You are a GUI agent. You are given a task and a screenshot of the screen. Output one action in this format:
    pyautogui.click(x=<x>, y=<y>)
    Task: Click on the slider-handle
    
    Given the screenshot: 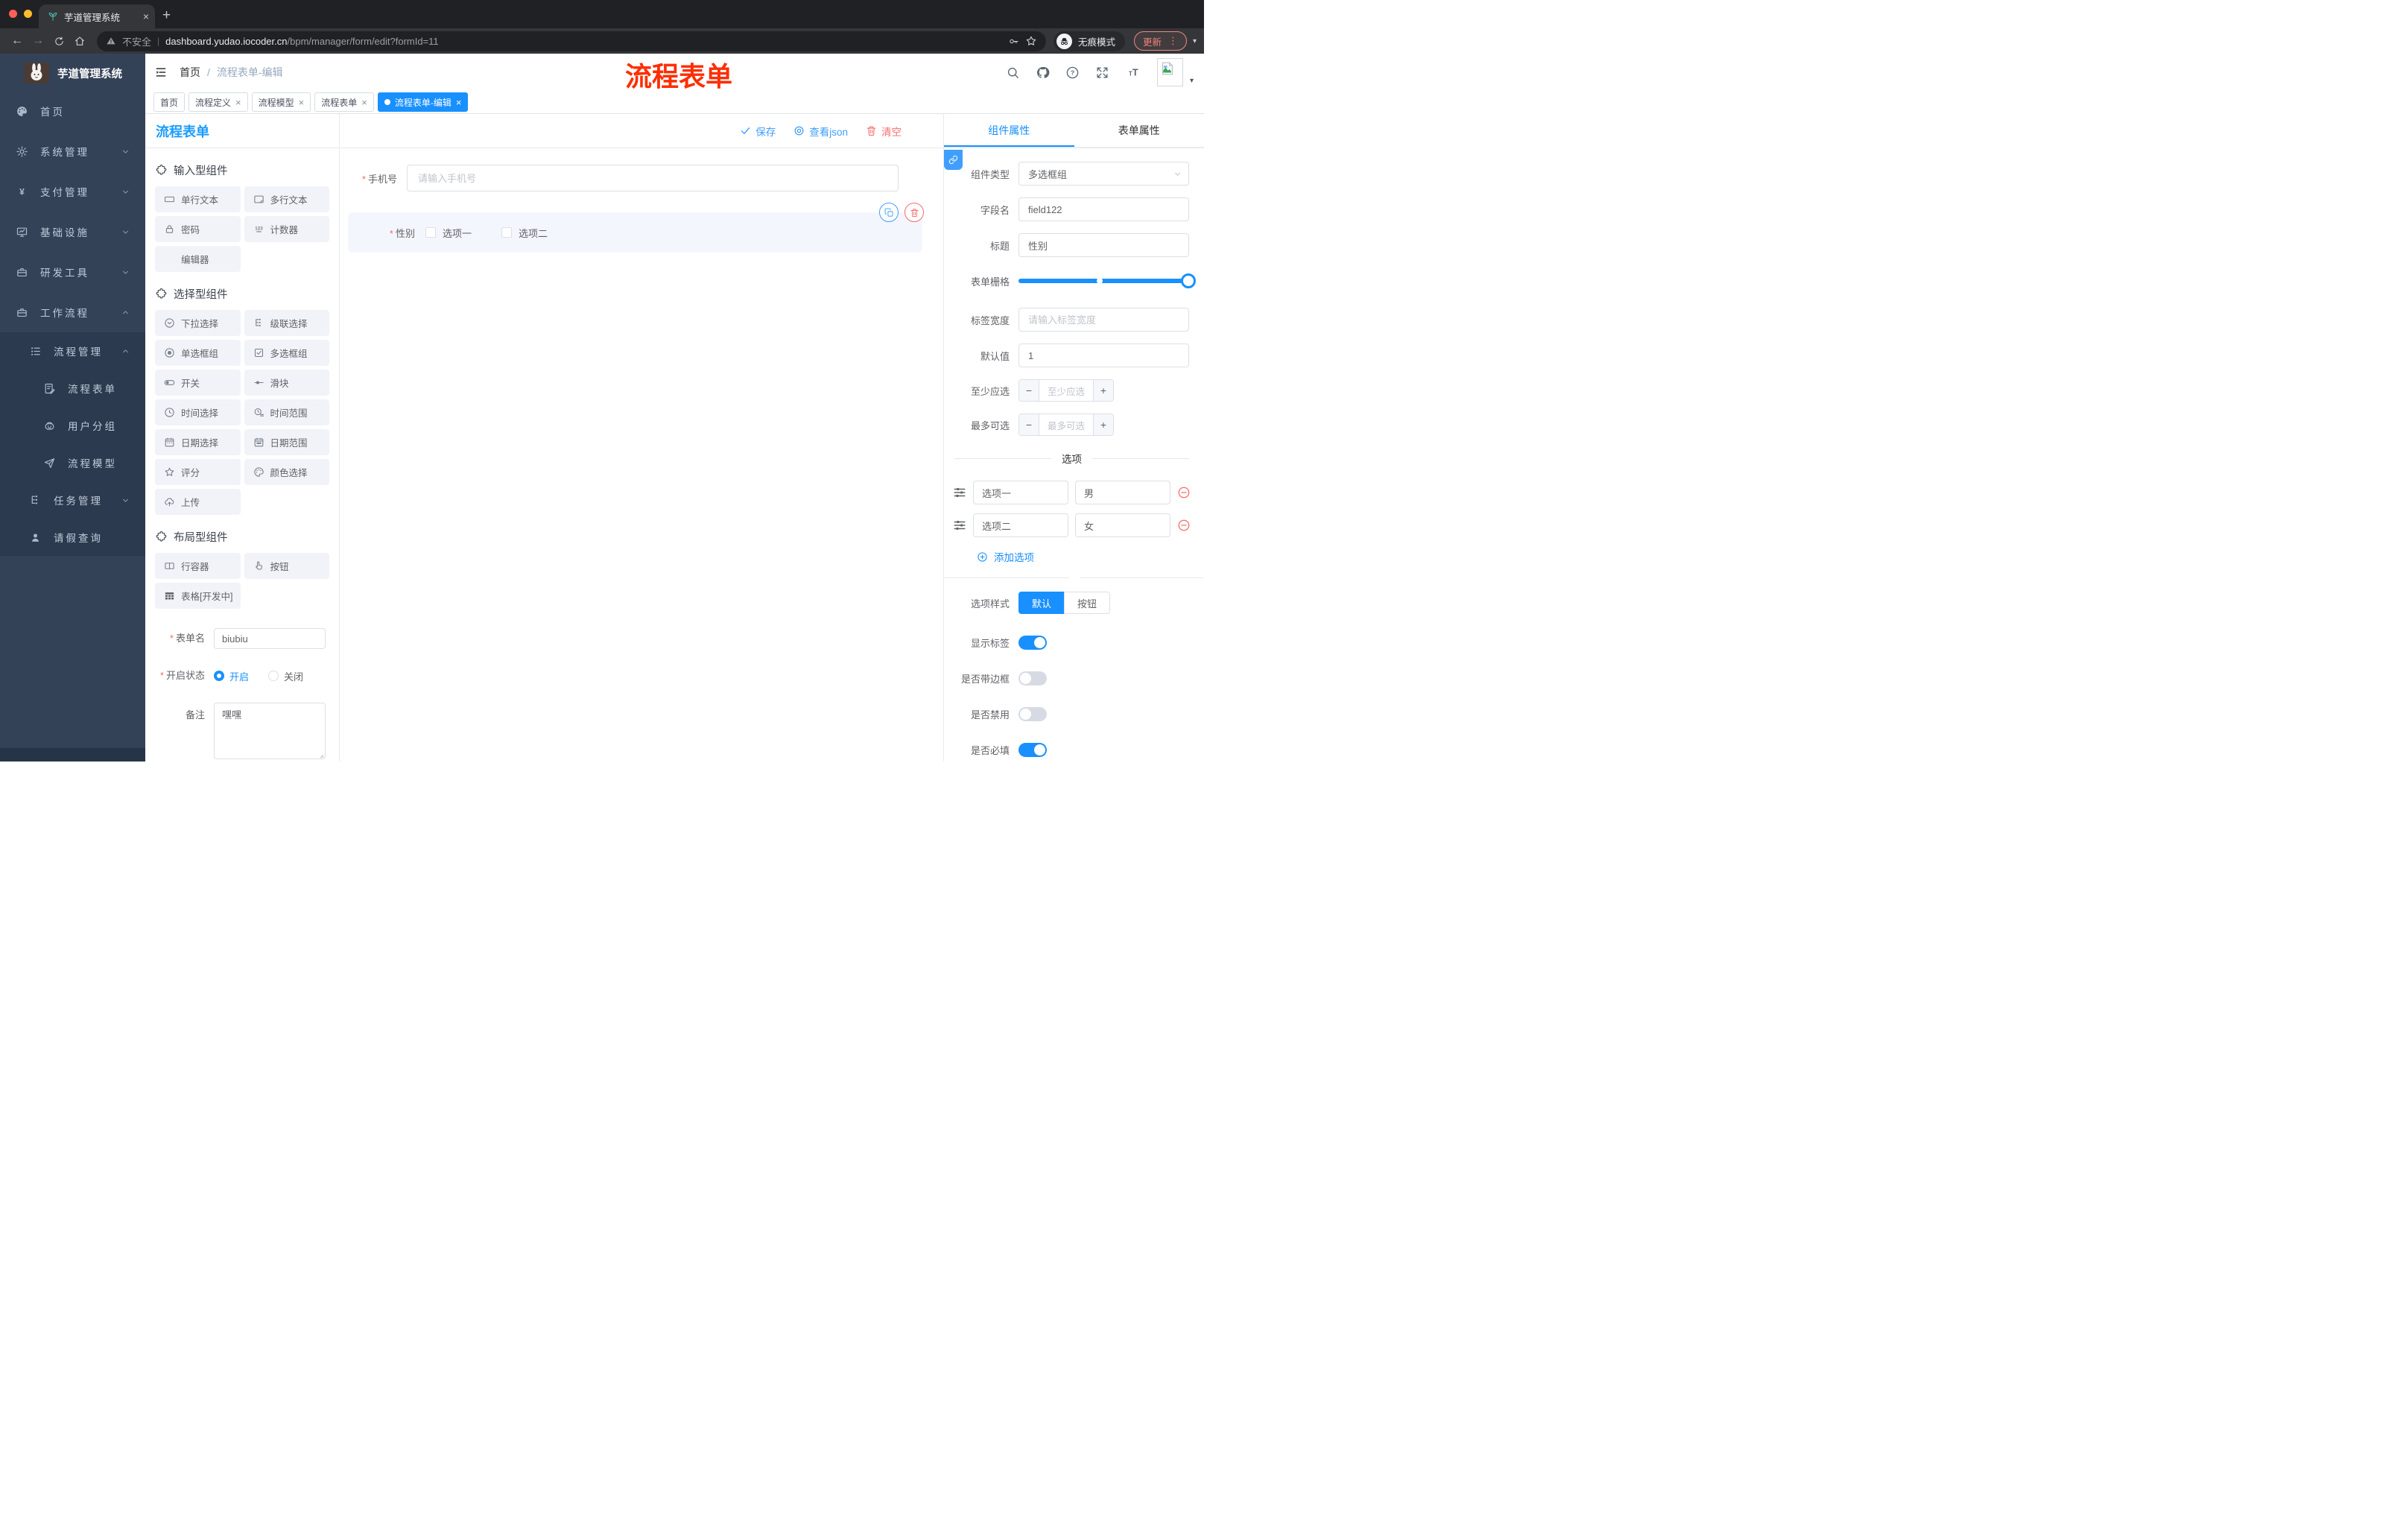 What is the action you would take?
    pyautogui.click(x=1188, y=280)
    